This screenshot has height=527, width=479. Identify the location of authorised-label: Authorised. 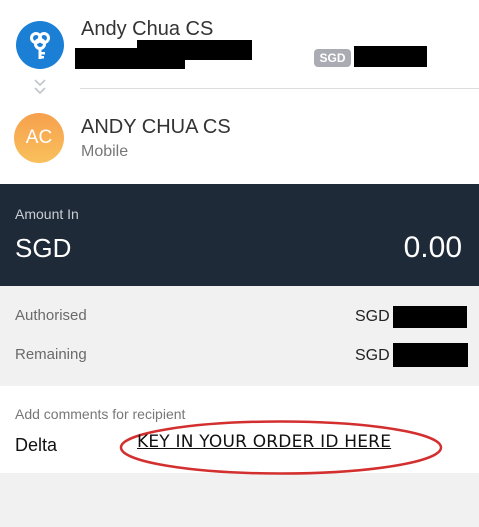
(51, 315).